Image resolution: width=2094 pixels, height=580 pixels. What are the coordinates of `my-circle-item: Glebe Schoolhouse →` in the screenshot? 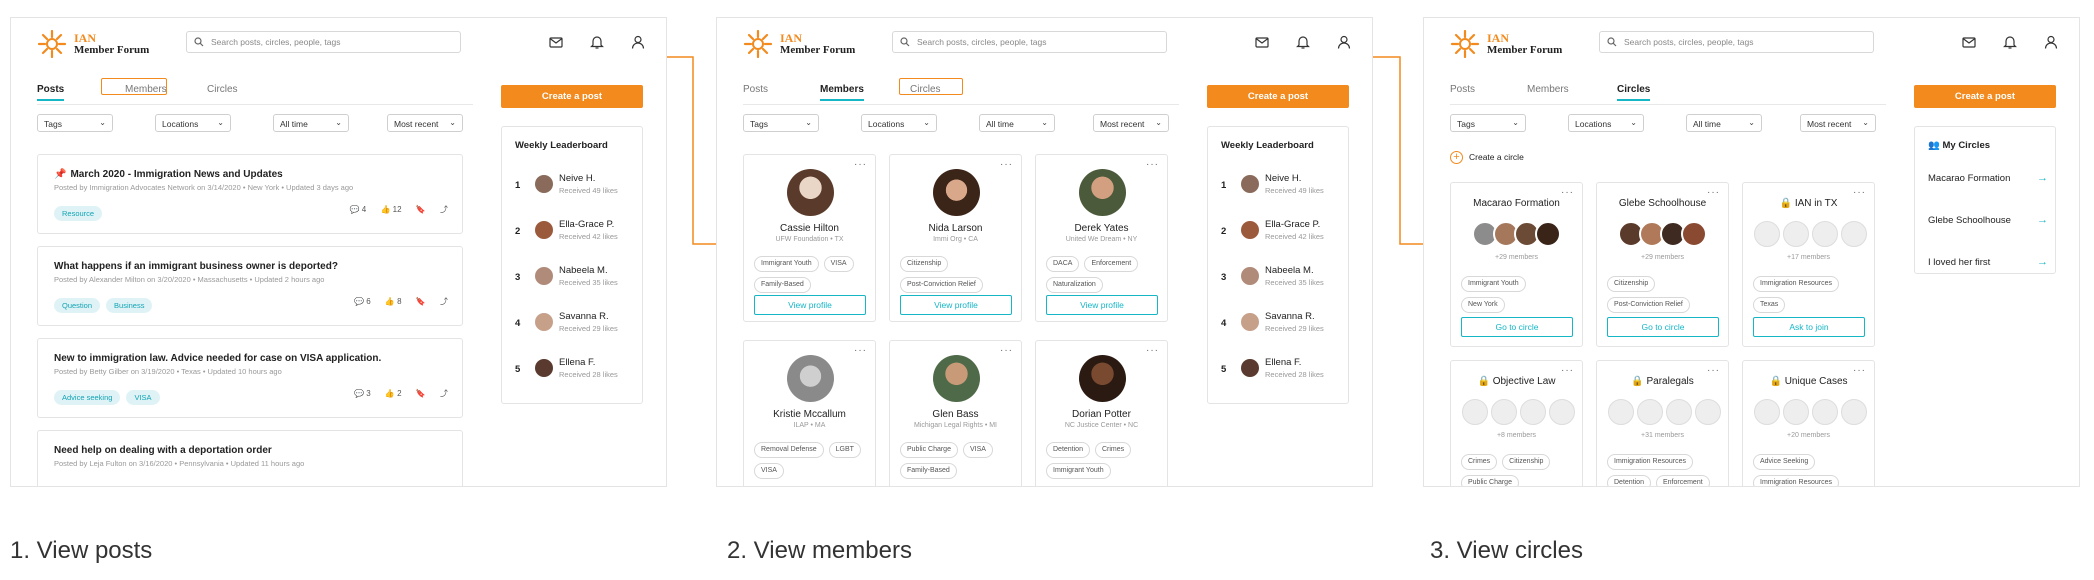 It's located at (1988, 220).